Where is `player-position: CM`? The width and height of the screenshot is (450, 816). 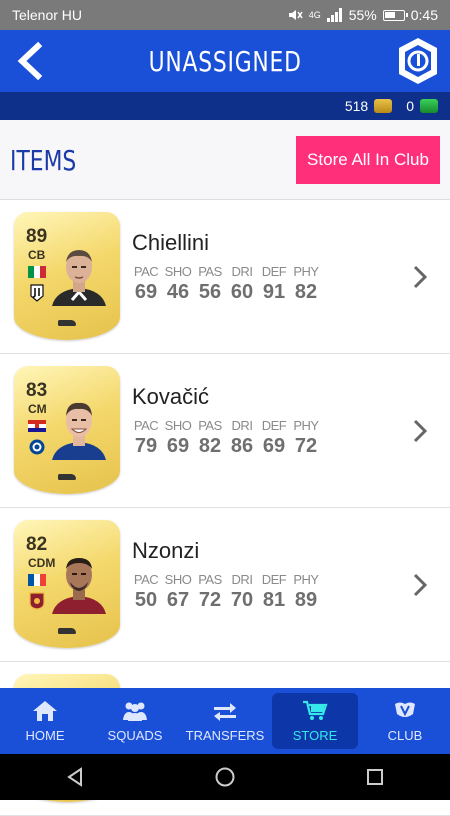
player-position: CM is located at coordinates (37, 409).